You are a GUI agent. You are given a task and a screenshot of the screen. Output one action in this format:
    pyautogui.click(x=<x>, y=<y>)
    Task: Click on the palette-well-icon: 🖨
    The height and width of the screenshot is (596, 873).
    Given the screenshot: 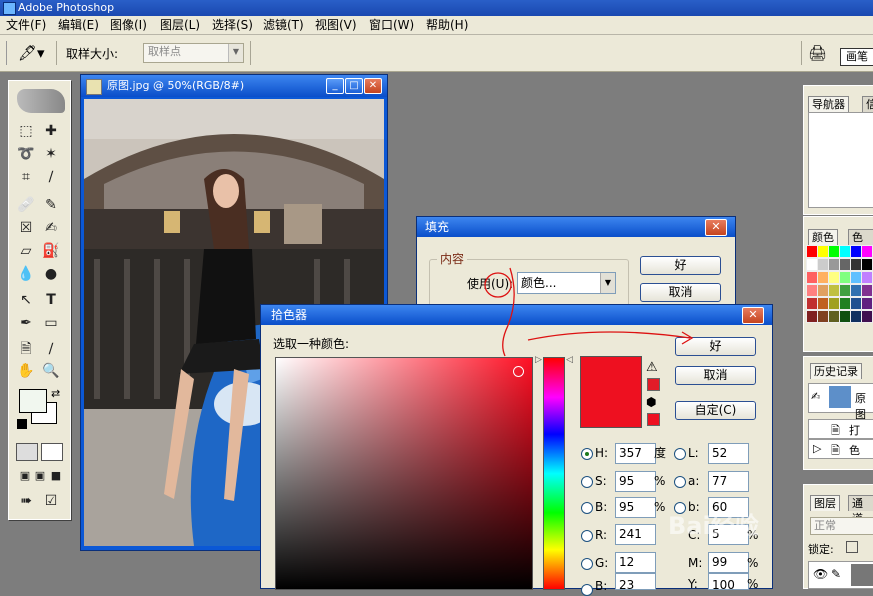 What is the action you would take?
    pyautogui.click(x=818, y=53)
    